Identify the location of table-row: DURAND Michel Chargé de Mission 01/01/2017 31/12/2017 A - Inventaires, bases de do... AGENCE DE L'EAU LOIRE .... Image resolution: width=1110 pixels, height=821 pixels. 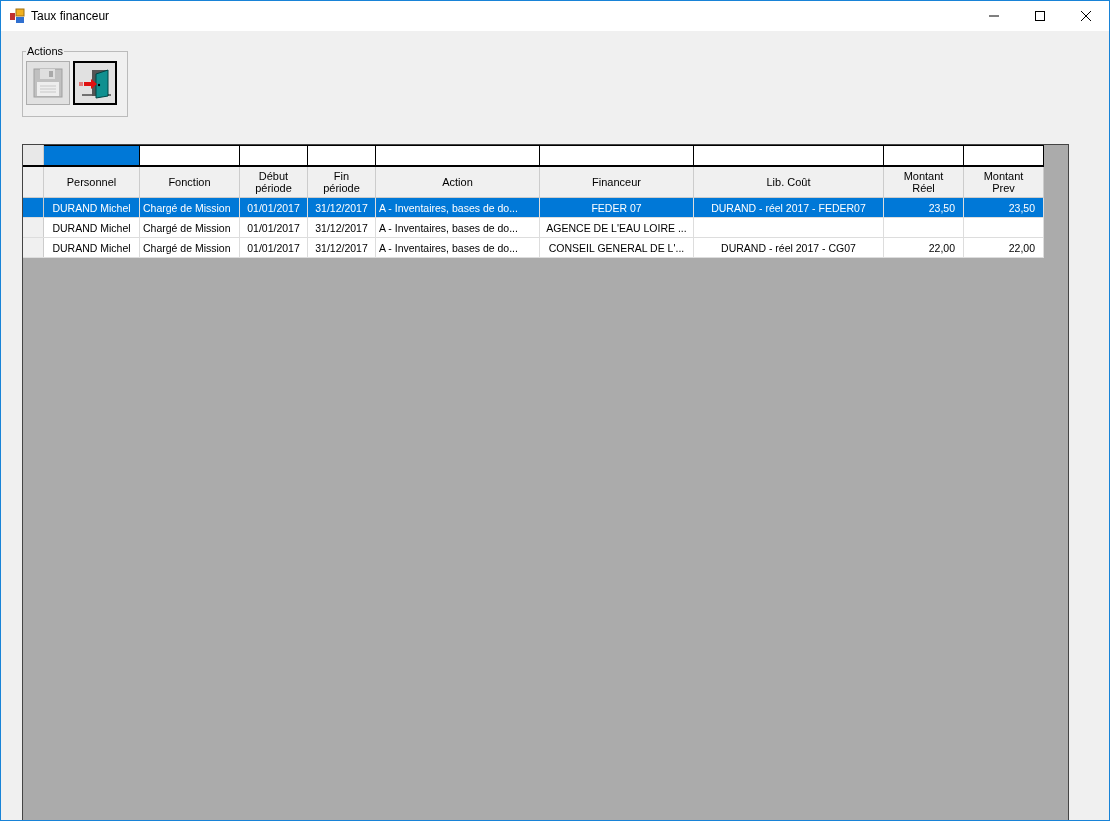
(533, 228).